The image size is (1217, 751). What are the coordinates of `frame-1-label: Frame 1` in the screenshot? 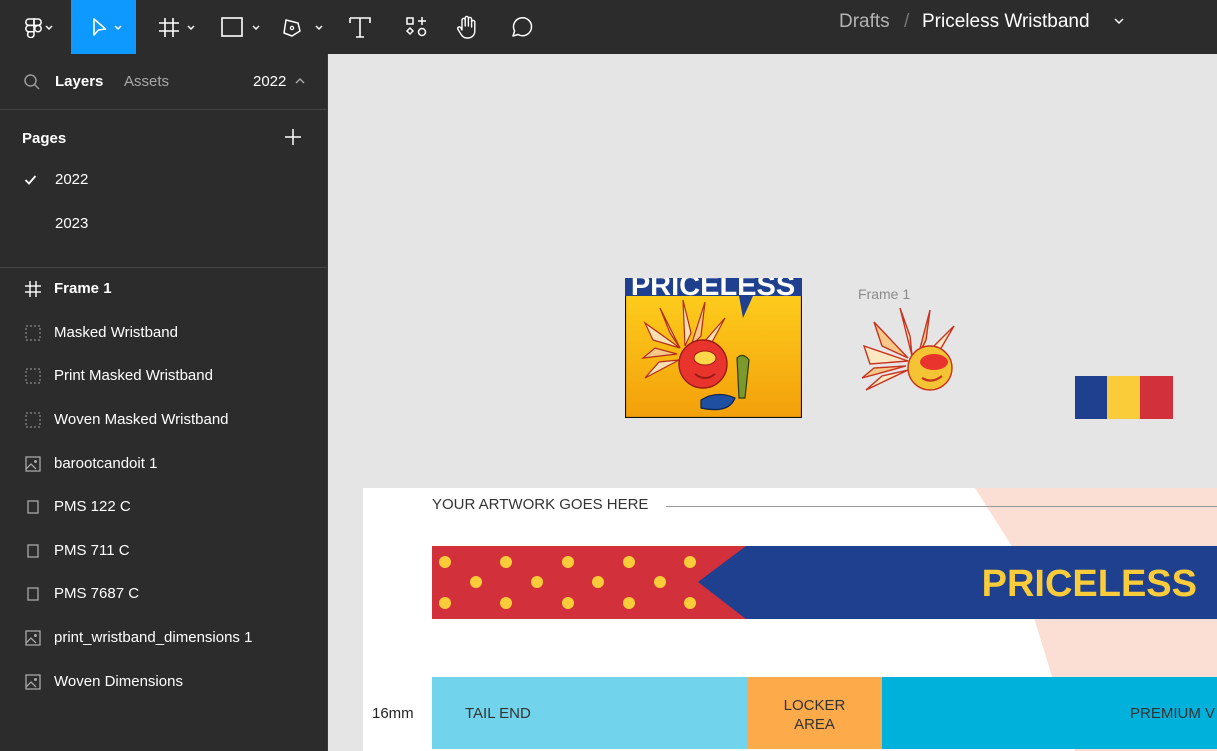 It's located at (884, 294).